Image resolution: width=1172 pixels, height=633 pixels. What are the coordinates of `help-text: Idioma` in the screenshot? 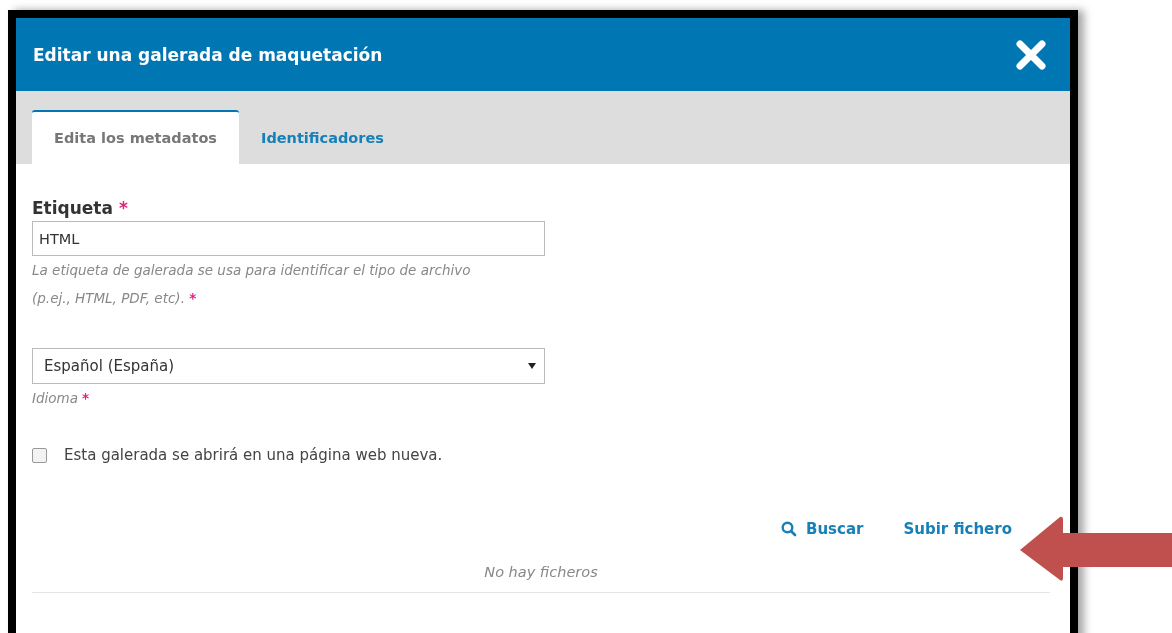 It's located at (55, 398).